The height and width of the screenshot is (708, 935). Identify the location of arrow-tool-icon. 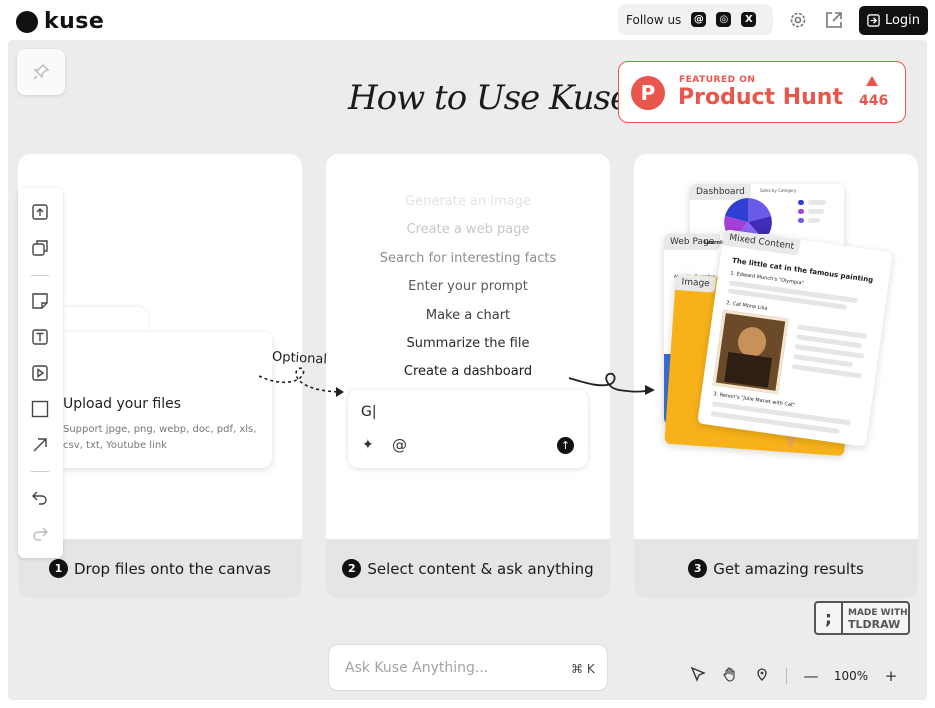
(40, 445).